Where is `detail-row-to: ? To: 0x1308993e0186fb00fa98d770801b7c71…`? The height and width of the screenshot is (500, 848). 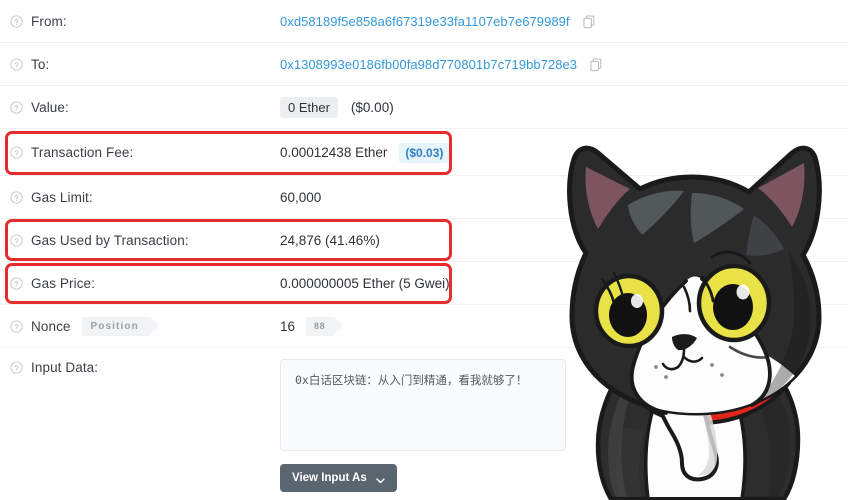
detail-row-to: ? To: 0x1308993e0186fb00fa98d770801b7c71… is located at coordinates (424, 64).